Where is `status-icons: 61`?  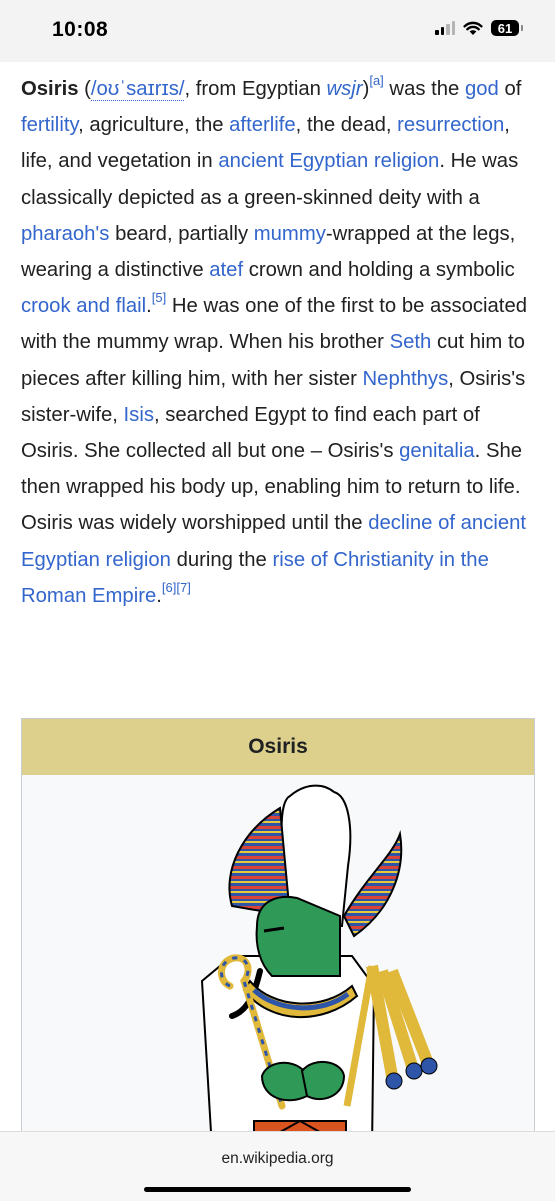
status-icons: 61 is located at coordinates (479, 28).